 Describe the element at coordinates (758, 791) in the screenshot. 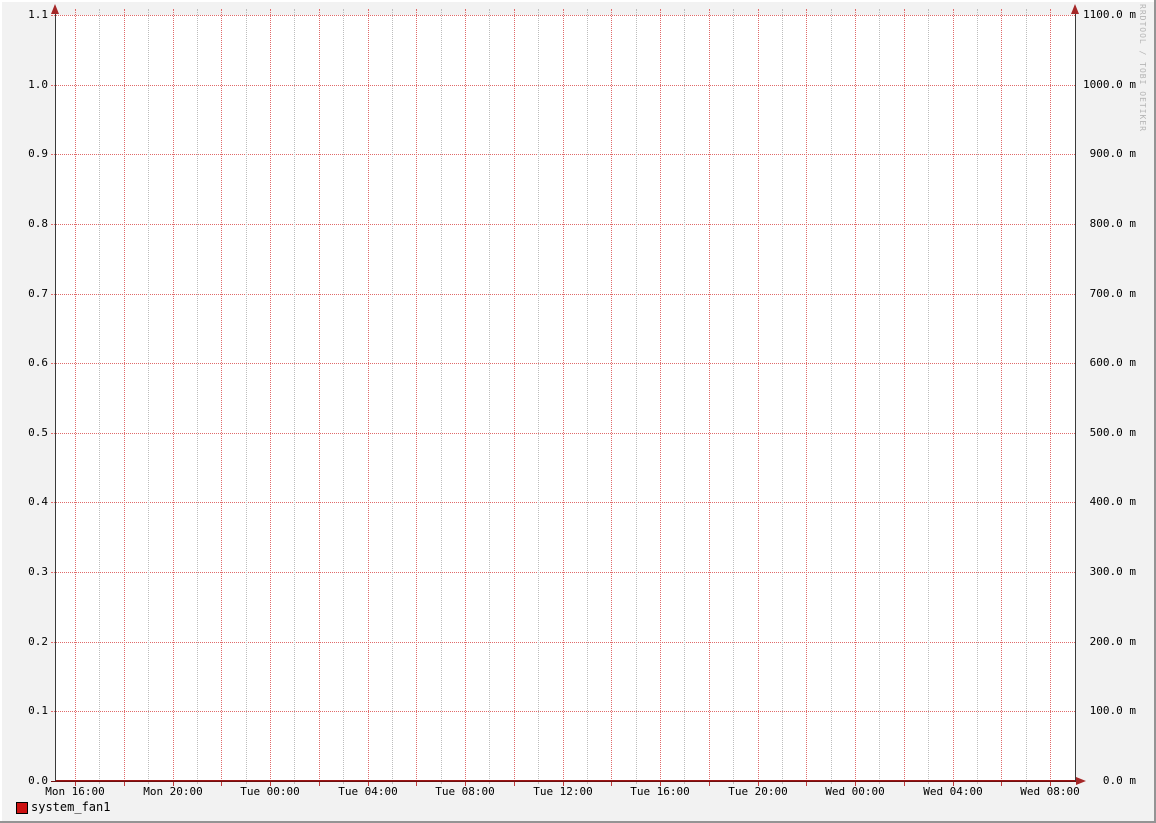

I see `x-tick-label: Tue 20:00` at that location.